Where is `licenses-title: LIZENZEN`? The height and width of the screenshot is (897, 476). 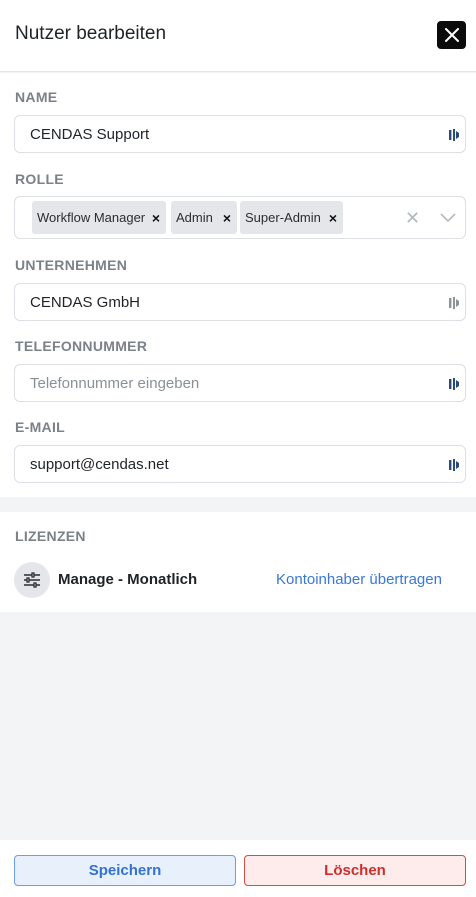 licenses-title: LIZENZEN is located at coordinates (50, 536).